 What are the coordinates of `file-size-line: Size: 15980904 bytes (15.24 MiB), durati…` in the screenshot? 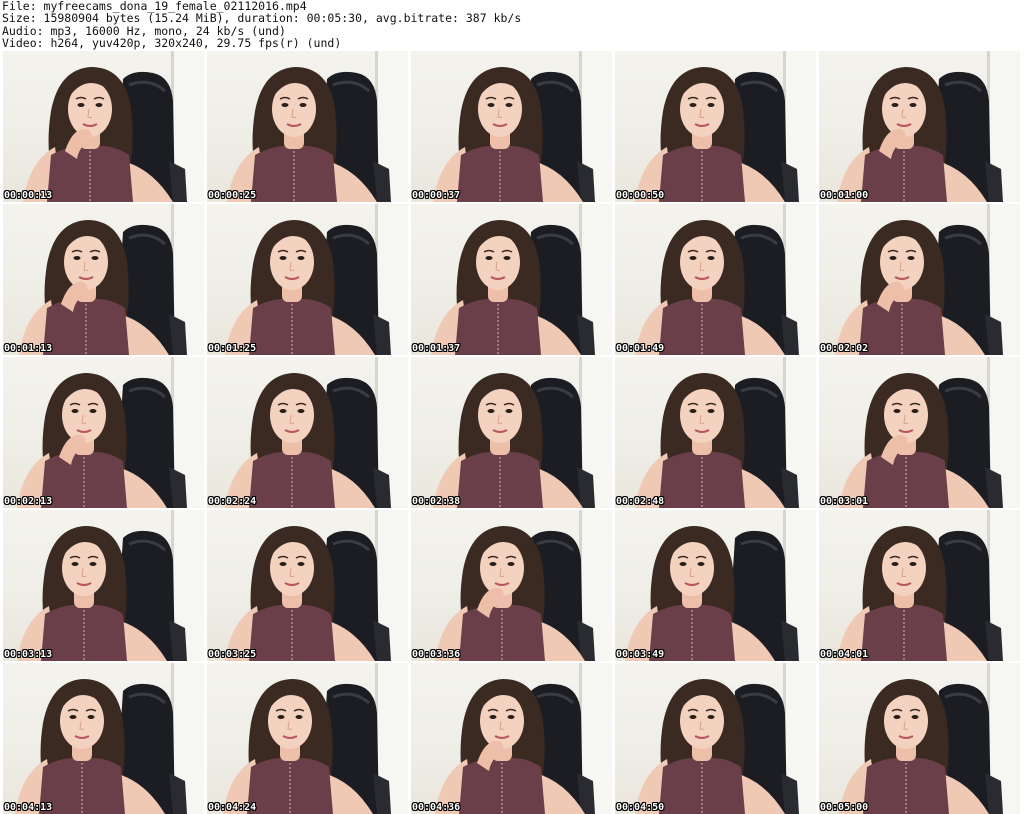 It's located at (262, 18).